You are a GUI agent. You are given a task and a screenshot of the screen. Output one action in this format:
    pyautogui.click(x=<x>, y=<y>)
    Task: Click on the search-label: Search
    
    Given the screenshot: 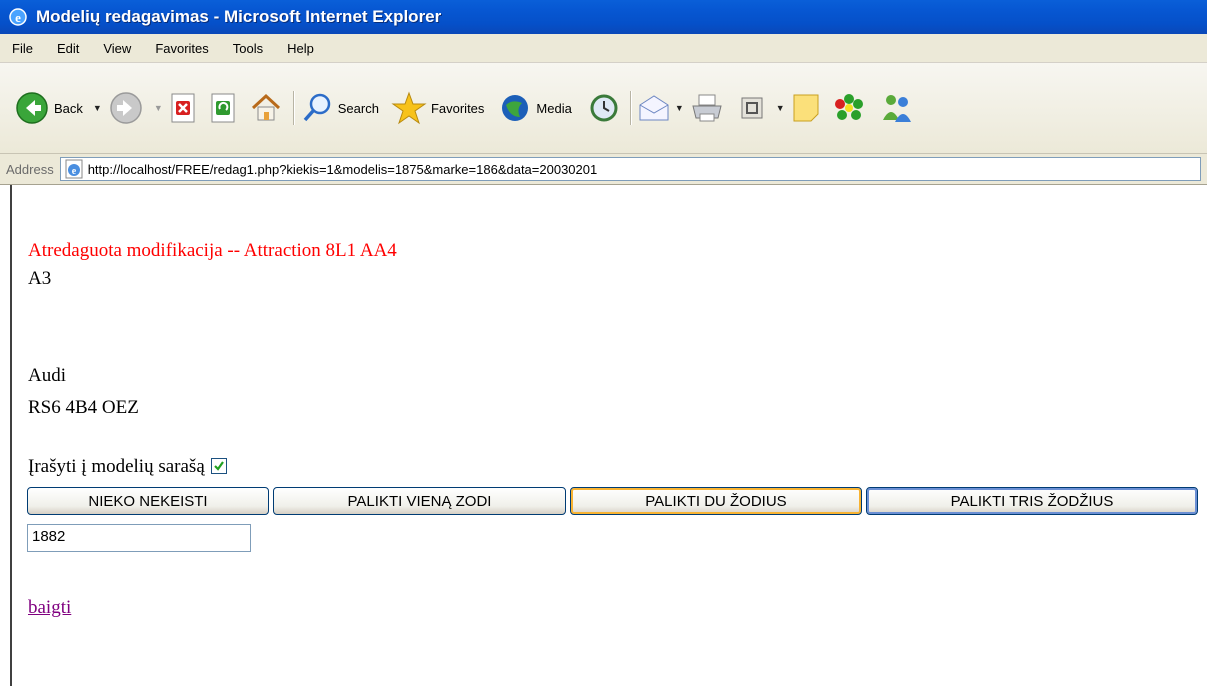 What is the action you would take?
    pyautogui.click(x=358, y=108)
    